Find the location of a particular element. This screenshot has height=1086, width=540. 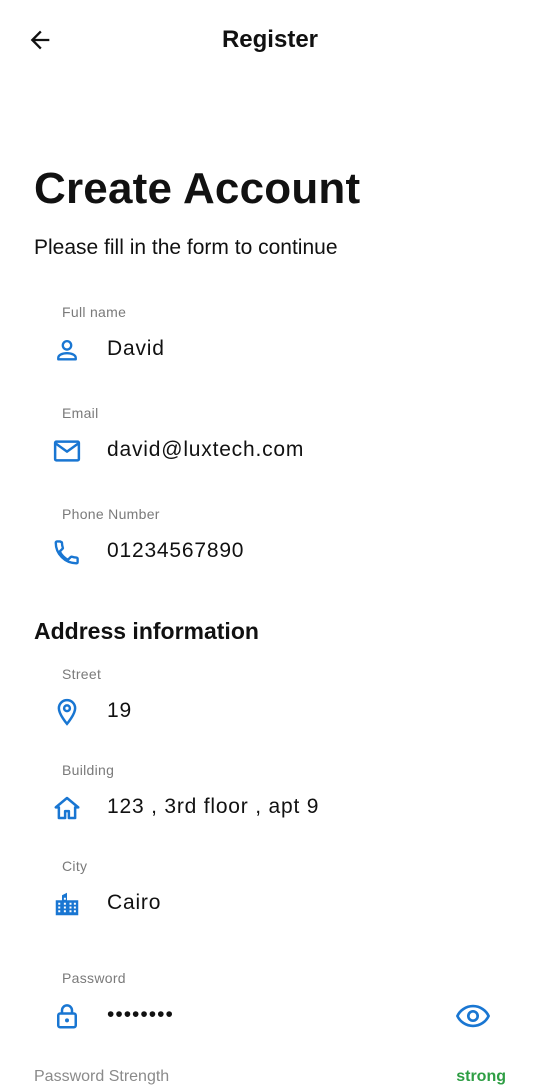

phone-icon is located at coordinates (67, 552).